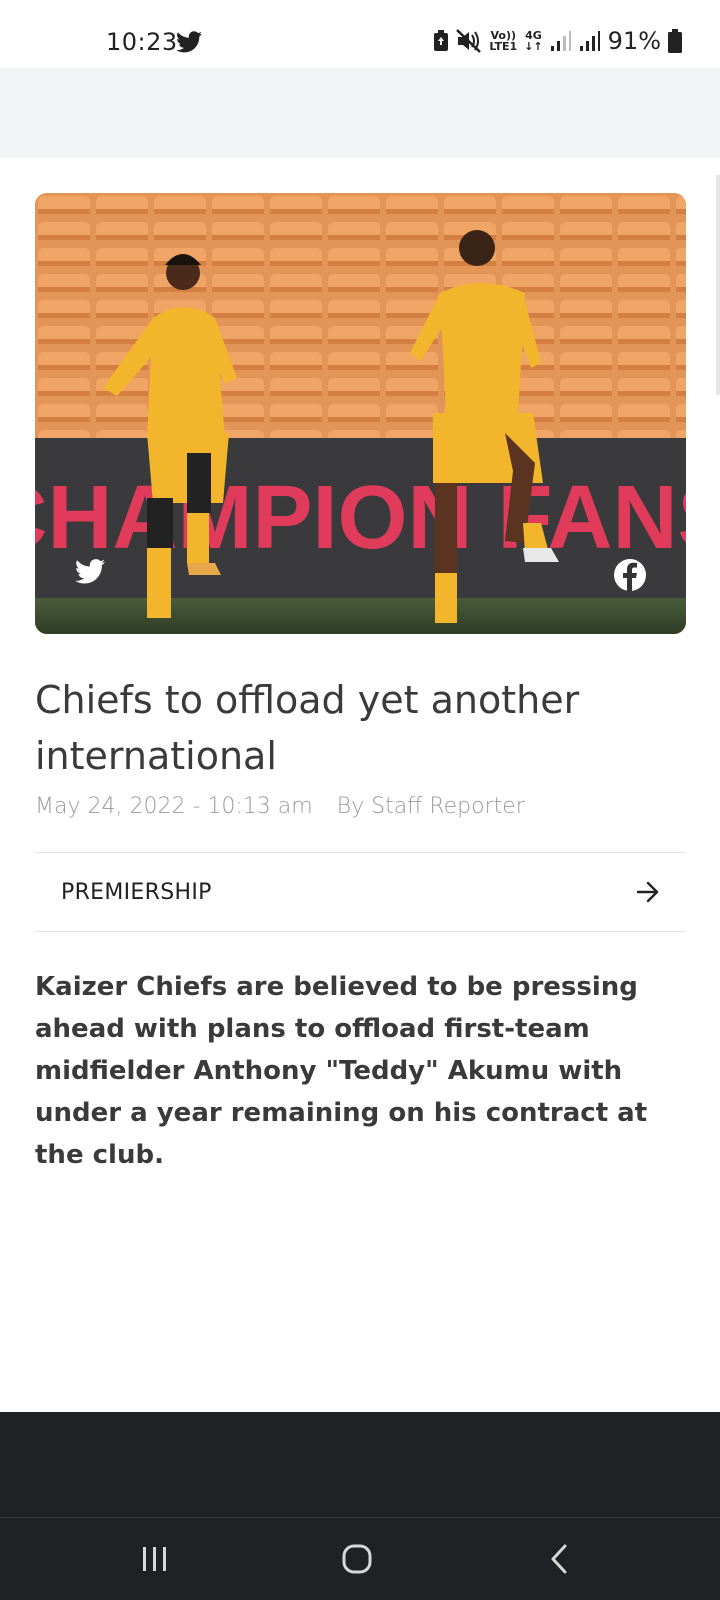  I want to click on twitter-icon, so click(189, 42).